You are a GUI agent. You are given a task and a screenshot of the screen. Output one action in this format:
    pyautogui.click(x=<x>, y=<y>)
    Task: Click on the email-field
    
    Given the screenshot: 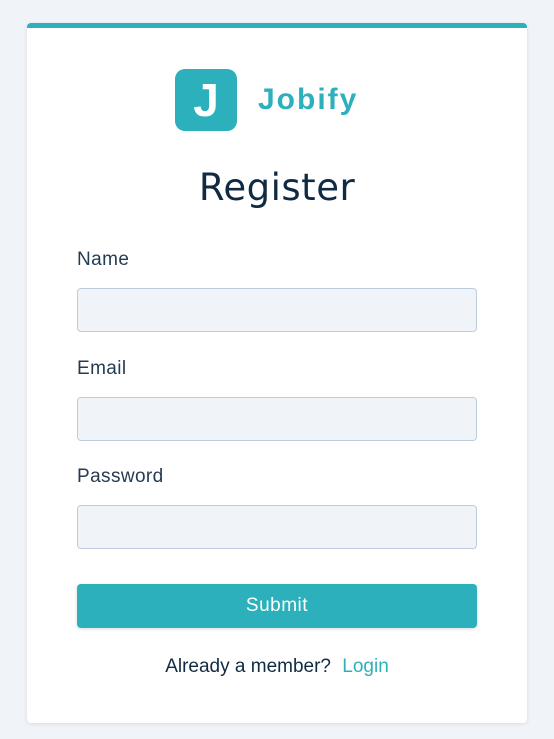 What is the action you would take?
    pyautogui.click(x=277, y=419)
    